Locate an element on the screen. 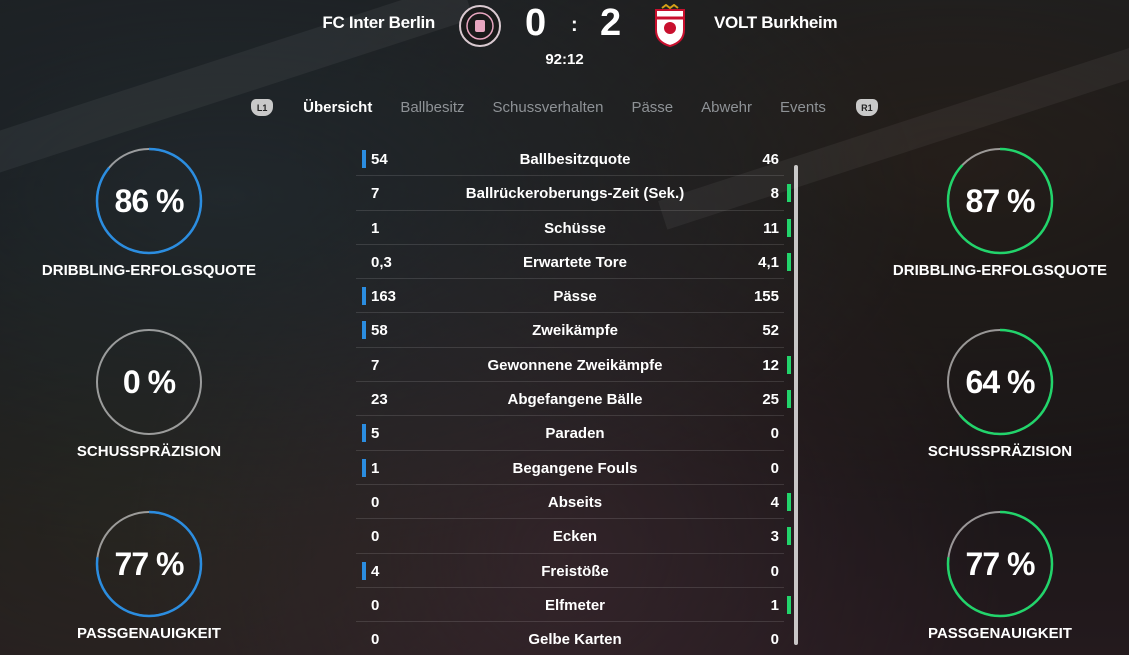 Image resolution: width=1129 pixels, height=655 pixels. away-dribbling-label: DRIBBLING-ERFOLGSQUOTE is located at coordinates (1000, 270).